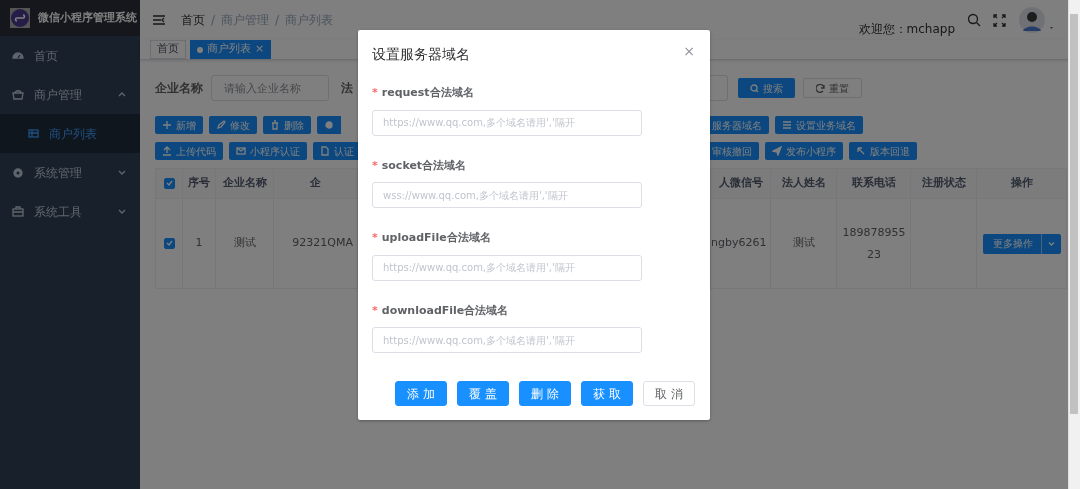 This screenshot has width=1080, height=489. What do you see at coordinates (719, 88) in the screenshot?
I see `input-field` at bounding box center [719, 88].